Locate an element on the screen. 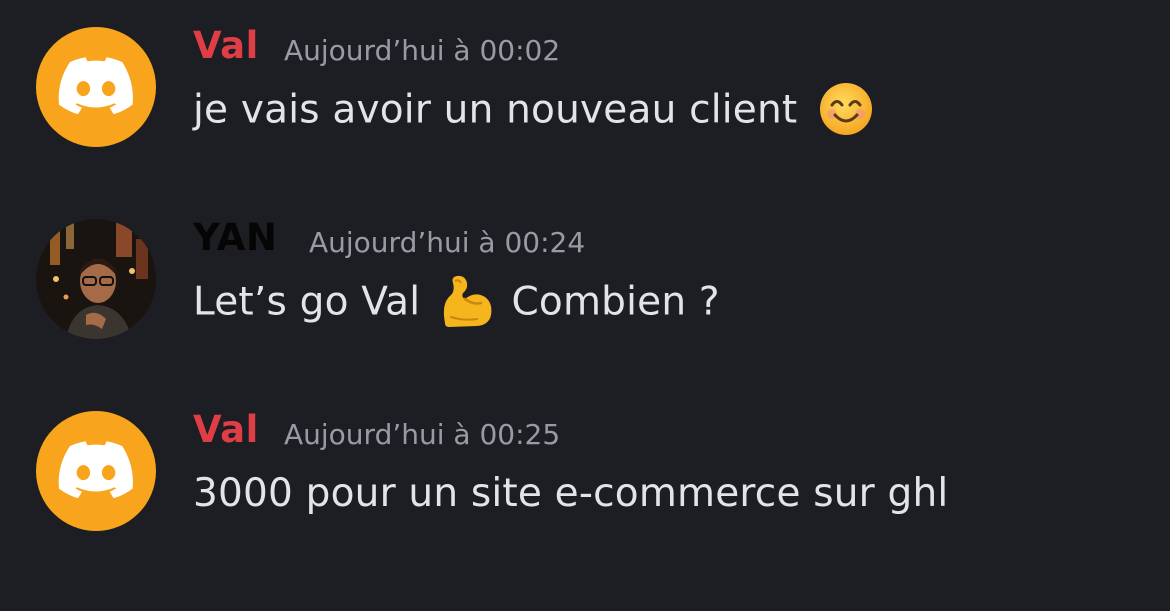 This screenshot has height=611, width=1170. author-name: YAN is located at coordinates (235, 237).